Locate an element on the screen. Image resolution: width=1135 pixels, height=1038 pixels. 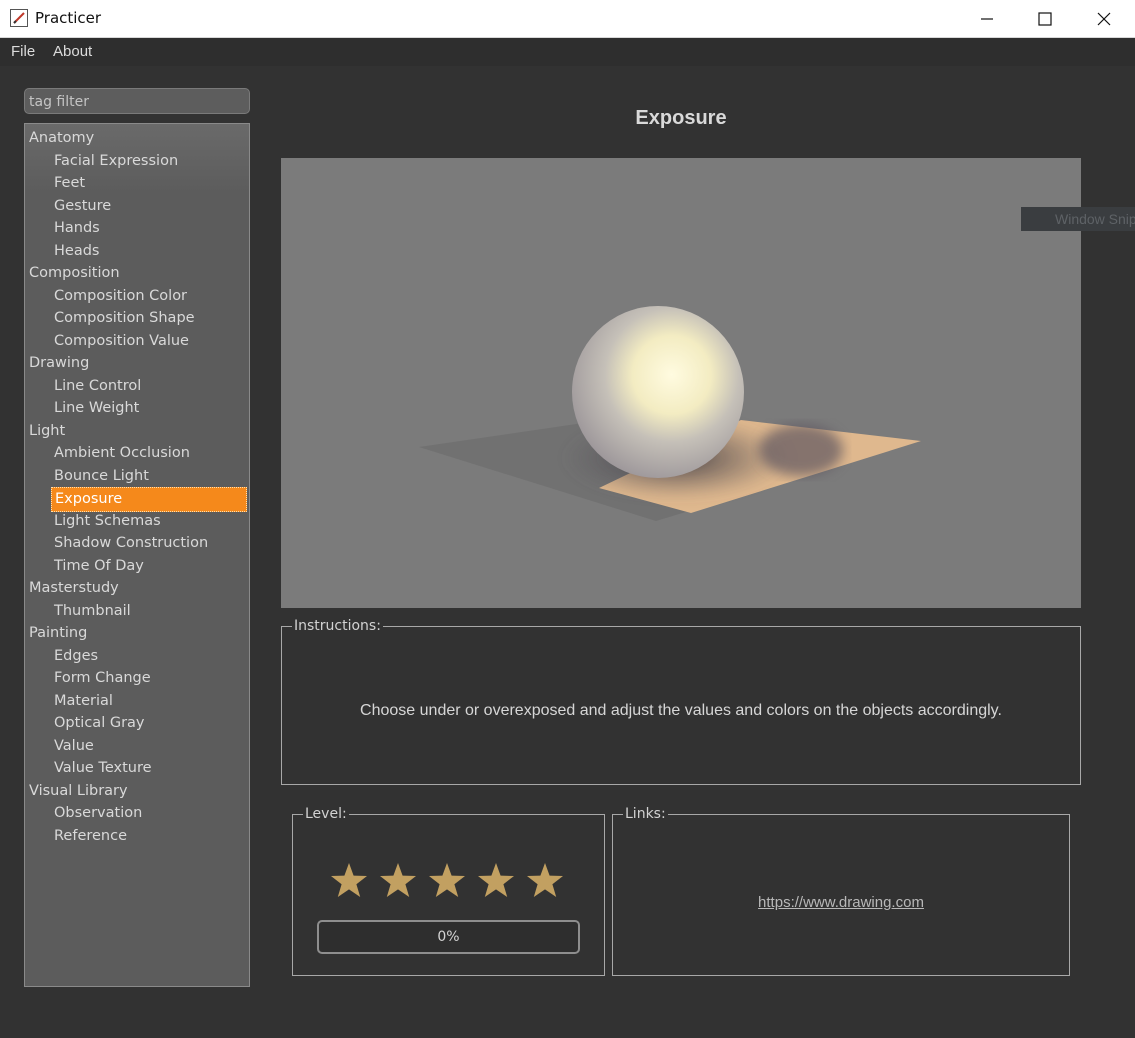
tree-item: Thumbnail is located at coordinates (137, 611).